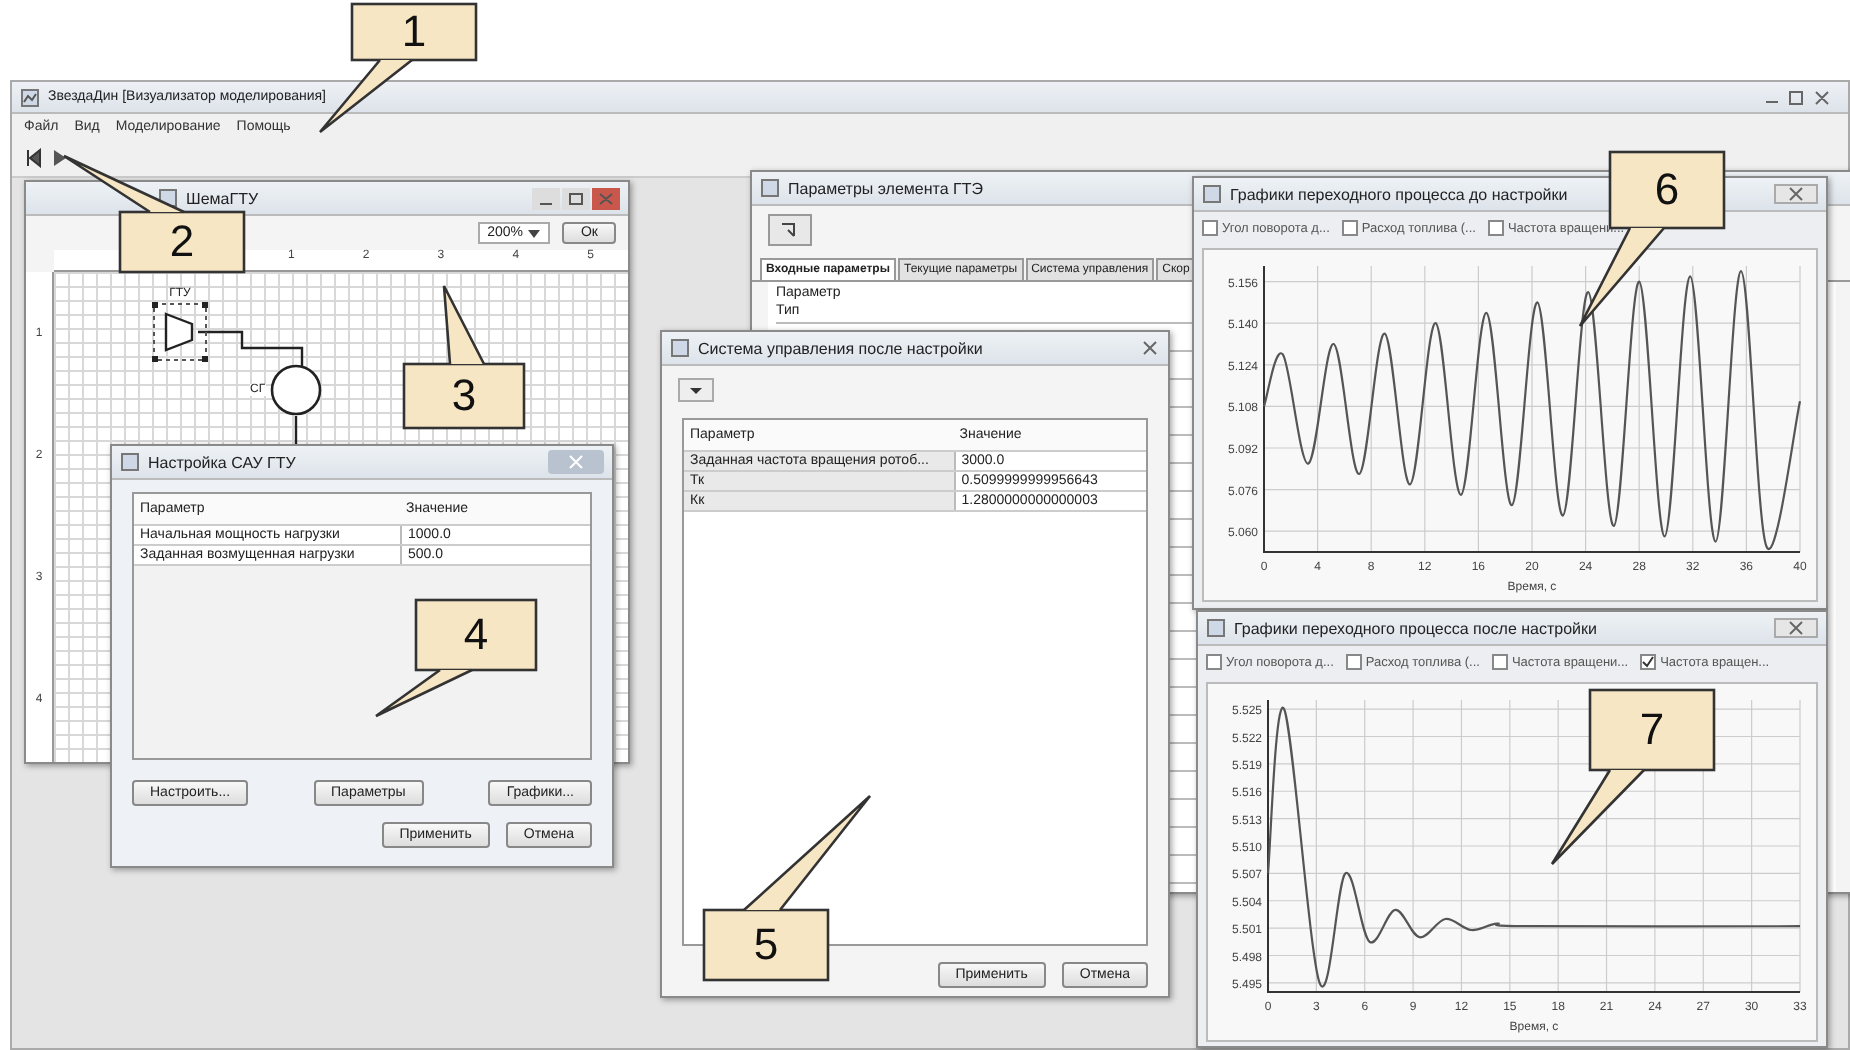  What do you see at coordinates (1415, 628) in the screenshot?
I see `window-title: Графики переходного процесса после настройки` at bounding box center [1415, 628].